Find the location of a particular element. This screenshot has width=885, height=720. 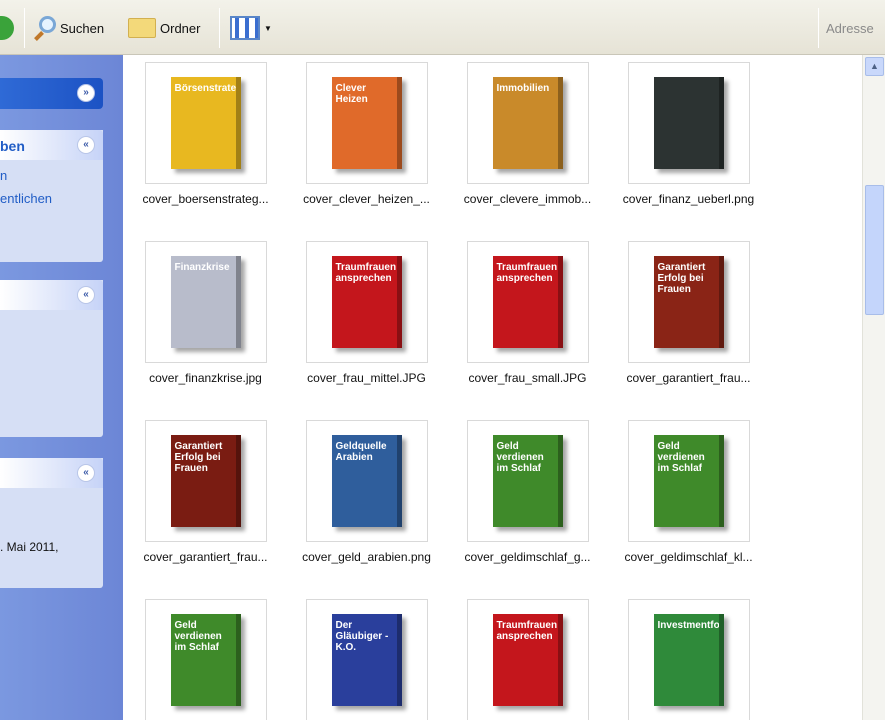

file-item: Geld verdienen im Schlaf is located at coordinates (205, 659).